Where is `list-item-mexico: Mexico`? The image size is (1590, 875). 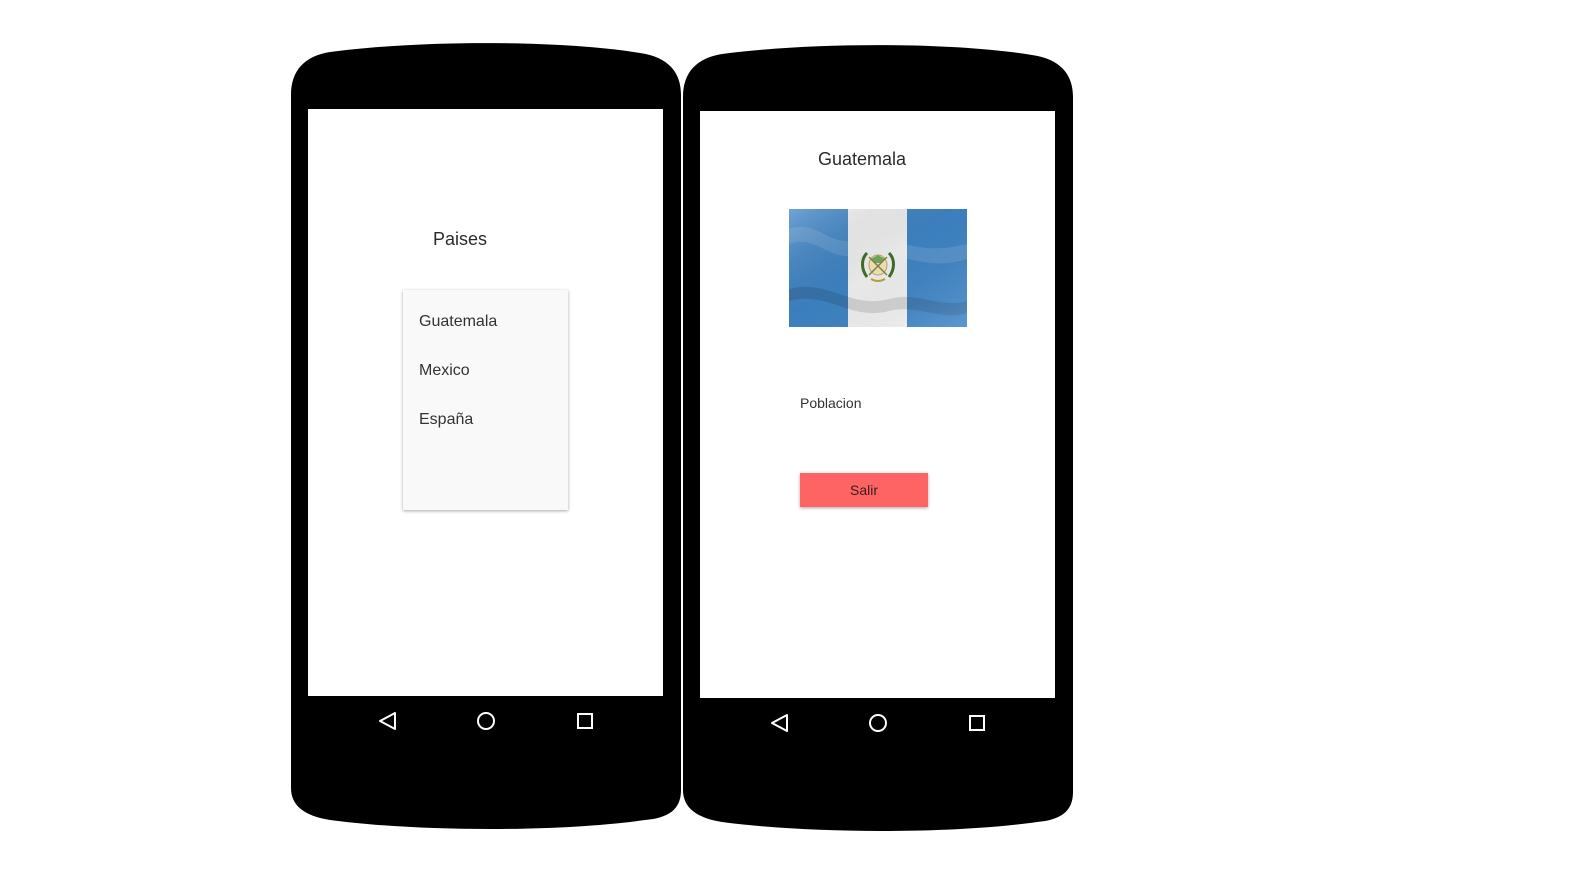 list-item-mexico: Mexico is located at coordinates (444, 371).